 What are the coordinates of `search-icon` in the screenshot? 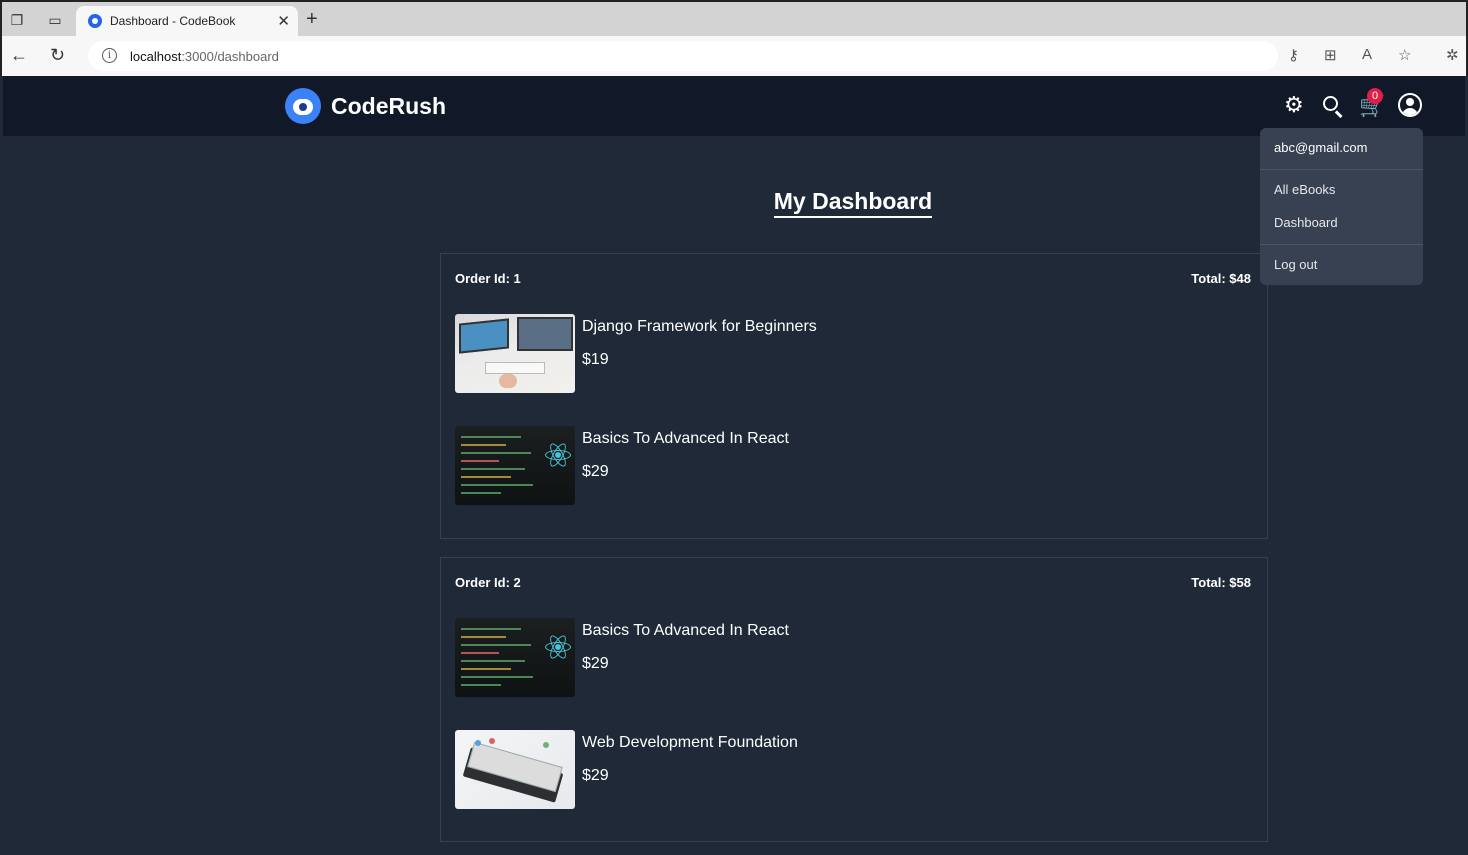 It's located at (1333, 106).